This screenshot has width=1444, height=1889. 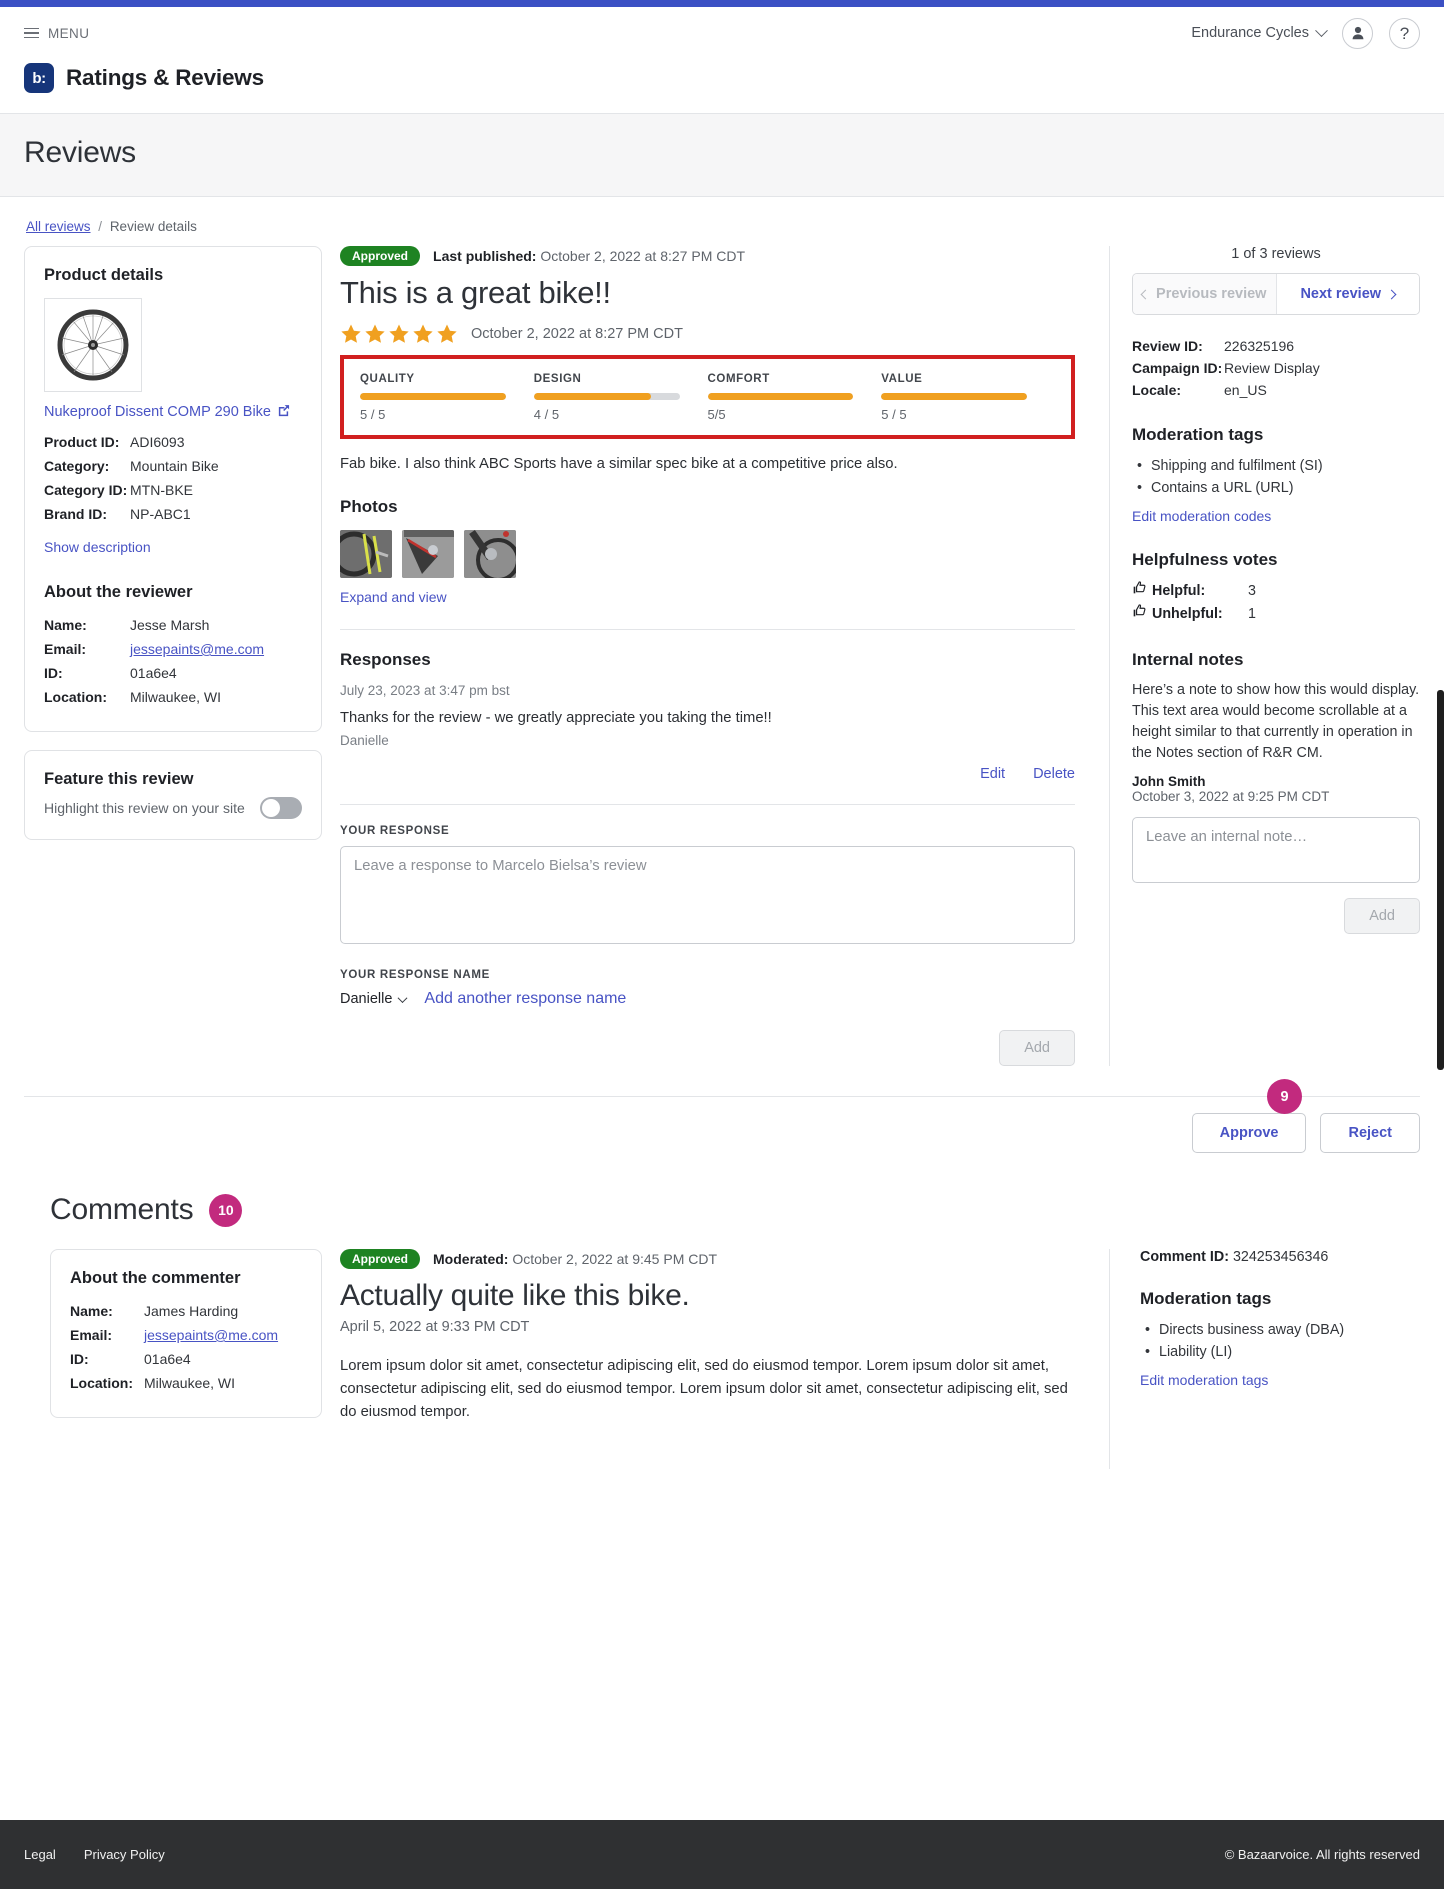 What do you see at coordinates (173, 625) in the screenshot?
I see `reviewer-name-row: Name: Jesse Marsh` at bounding box center [173, 625].